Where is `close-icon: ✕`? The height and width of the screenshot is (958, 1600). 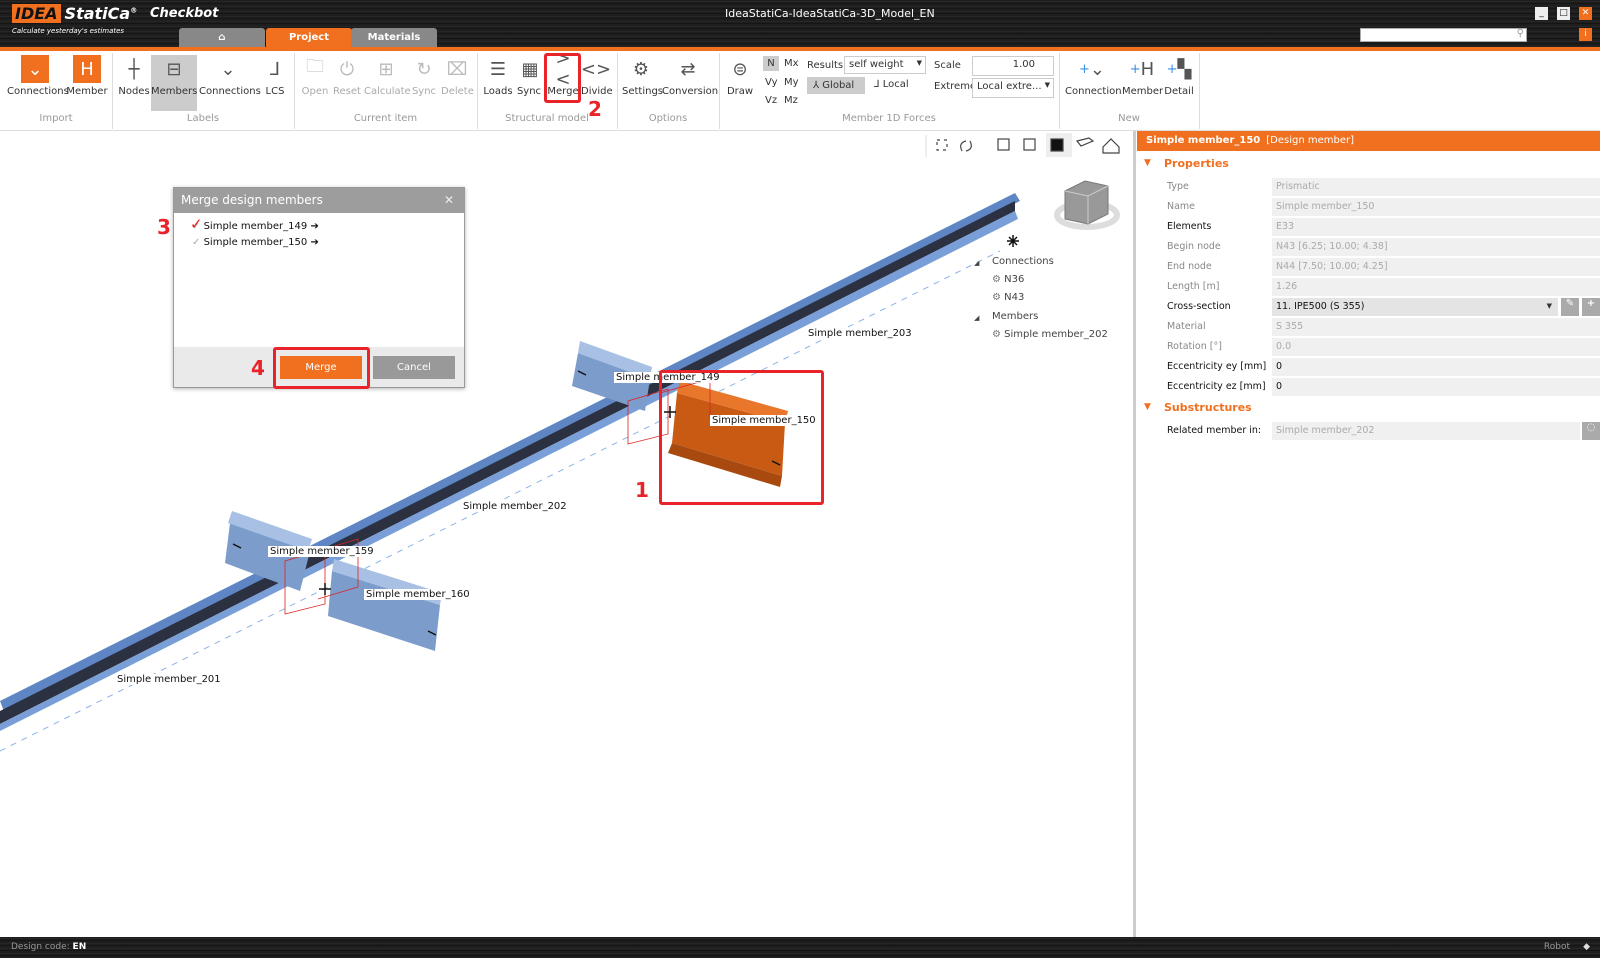
close-icon: ✕ is located at coordinates (449, 200).